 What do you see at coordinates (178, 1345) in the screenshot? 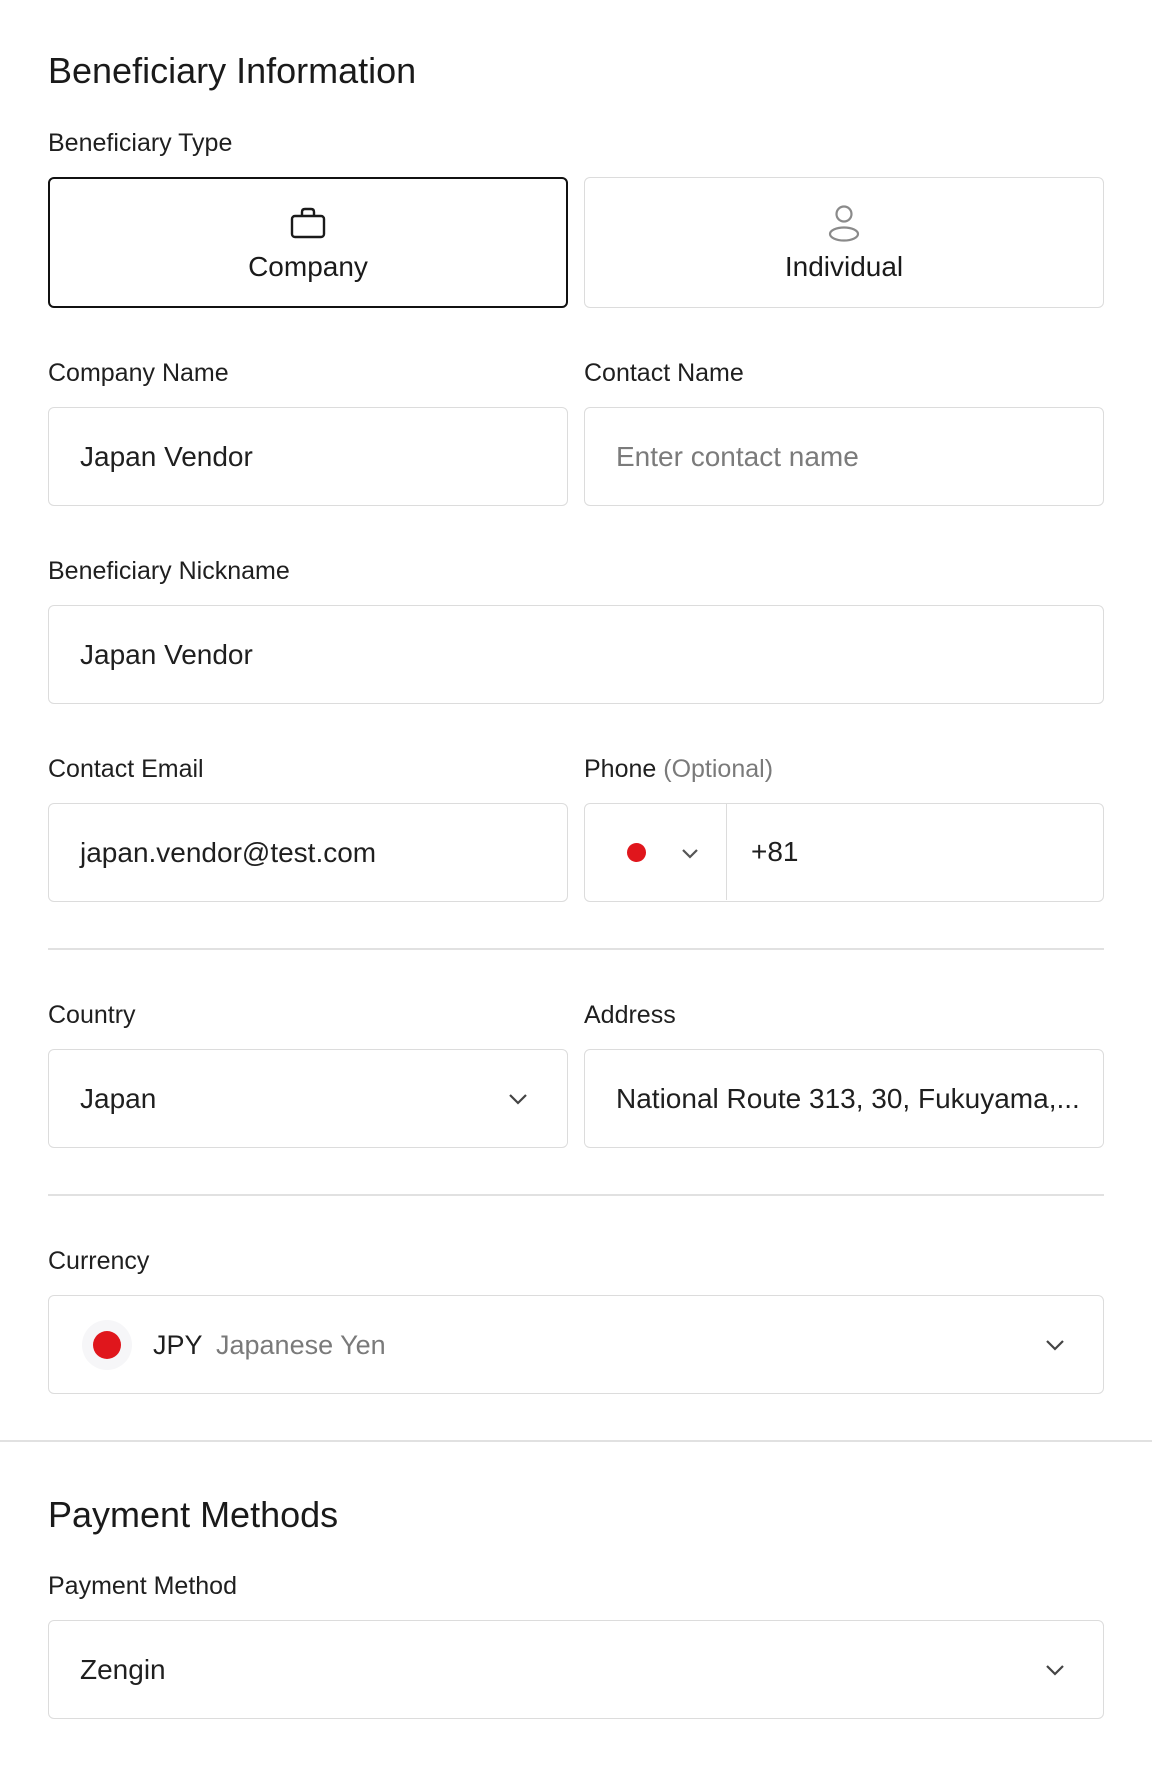
I see `currency-code: JPY` at bounding box center [178, 1345].